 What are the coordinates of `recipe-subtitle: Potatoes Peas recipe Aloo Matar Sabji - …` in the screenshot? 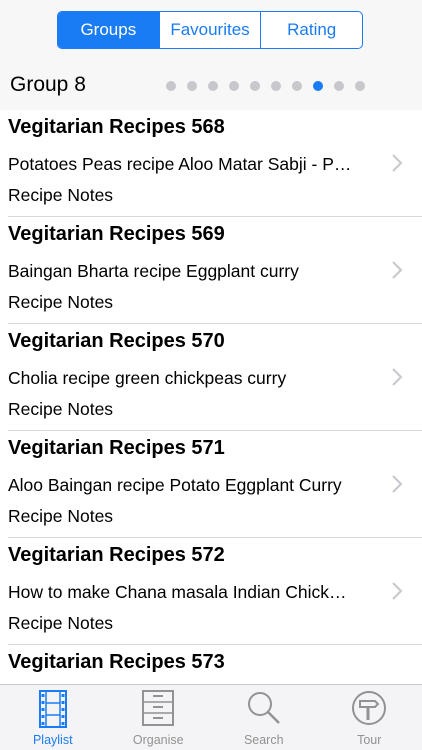 It's located at (180, 164).